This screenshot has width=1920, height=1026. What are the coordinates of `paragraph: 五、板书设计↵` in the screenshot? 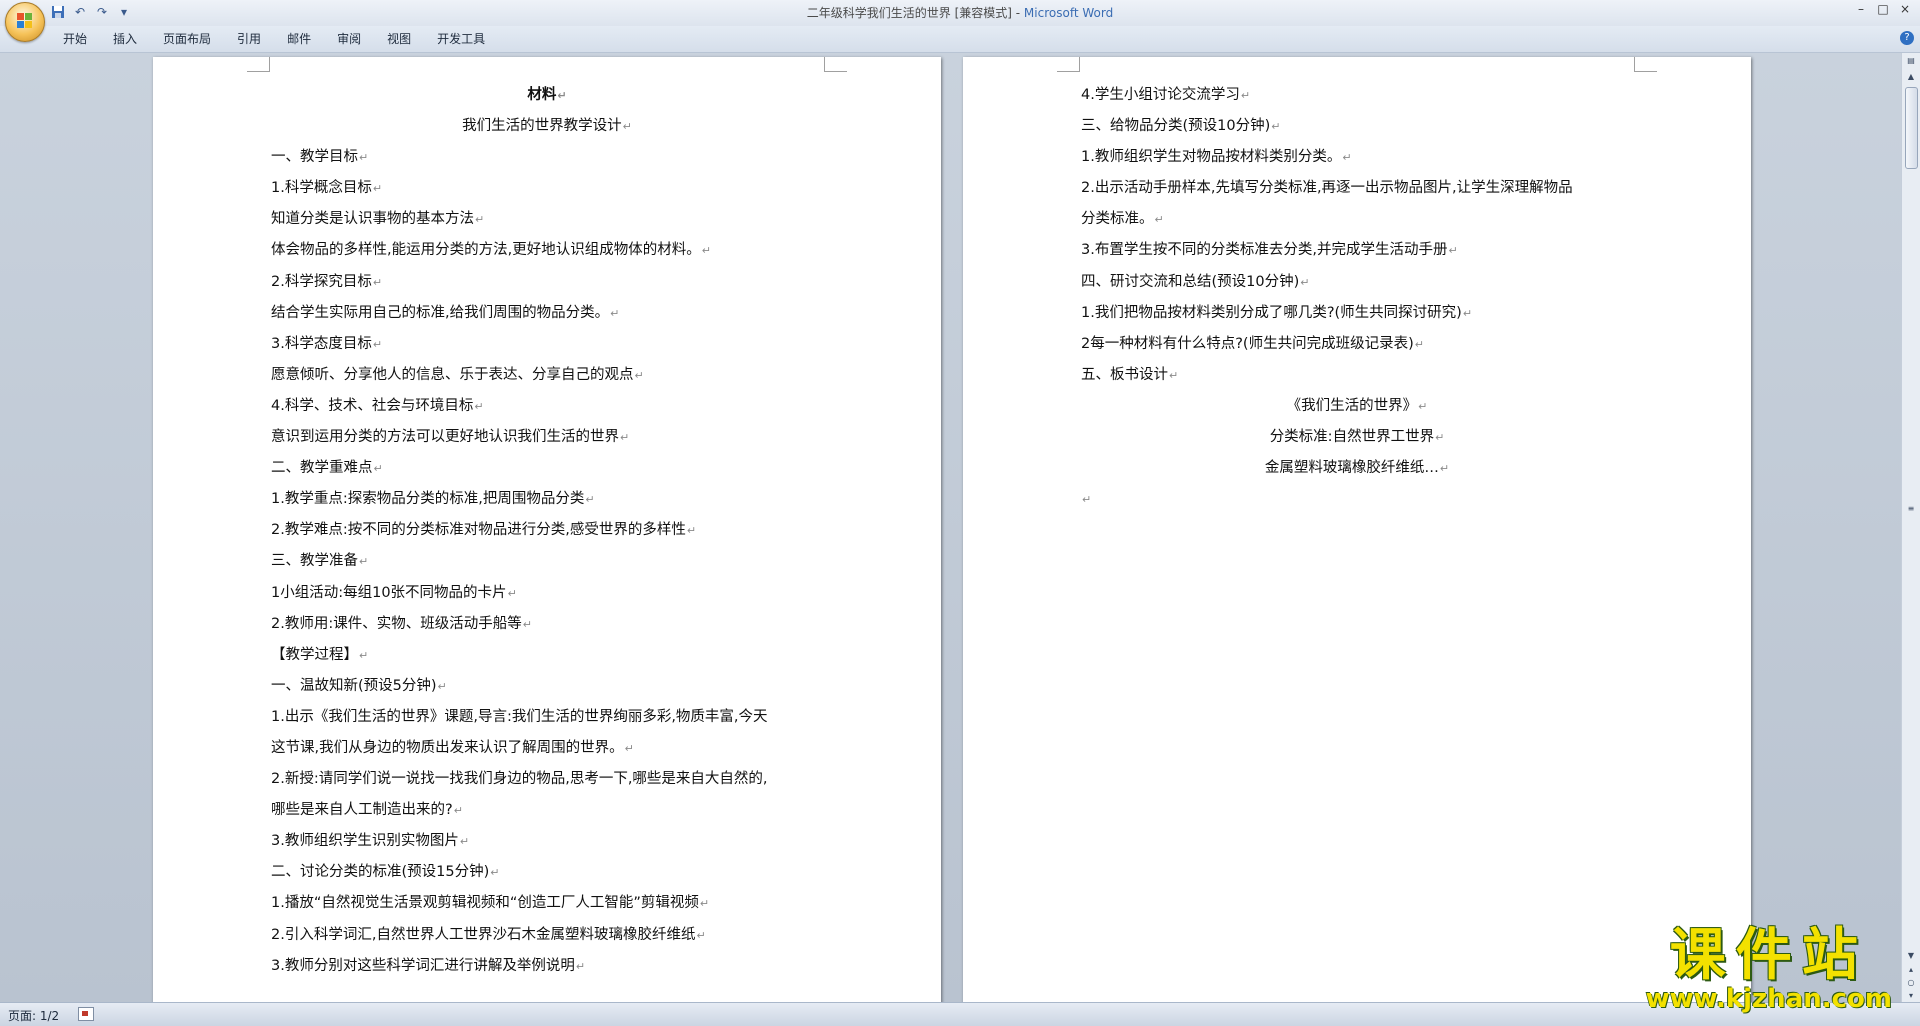 It's located at (1130, 374).